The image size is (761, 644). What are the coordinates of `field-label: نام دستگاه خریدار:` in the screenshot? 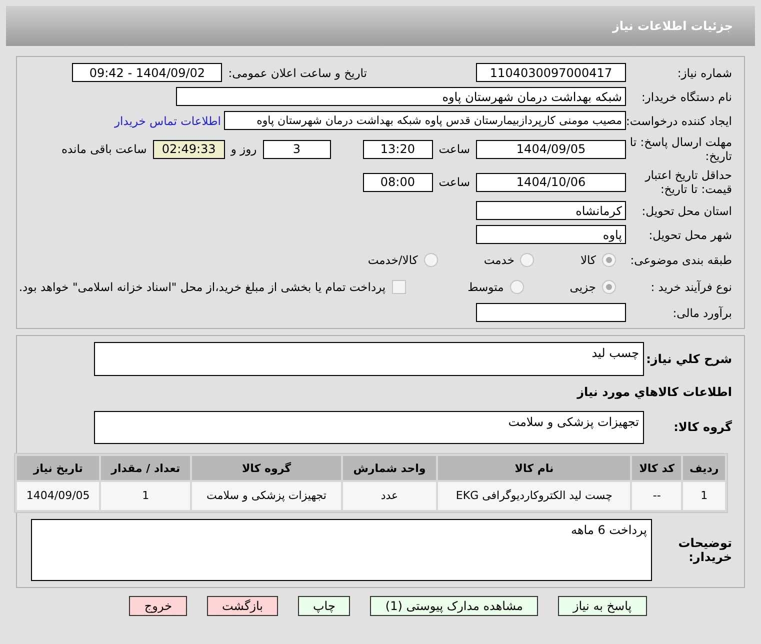 It's located at (686, 97).